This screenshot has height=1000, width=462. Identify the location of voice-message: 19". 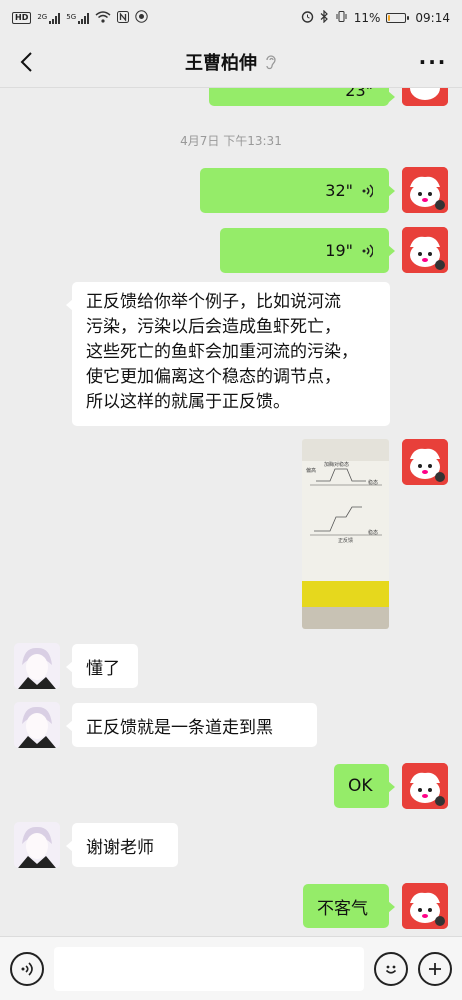
(307, 250).